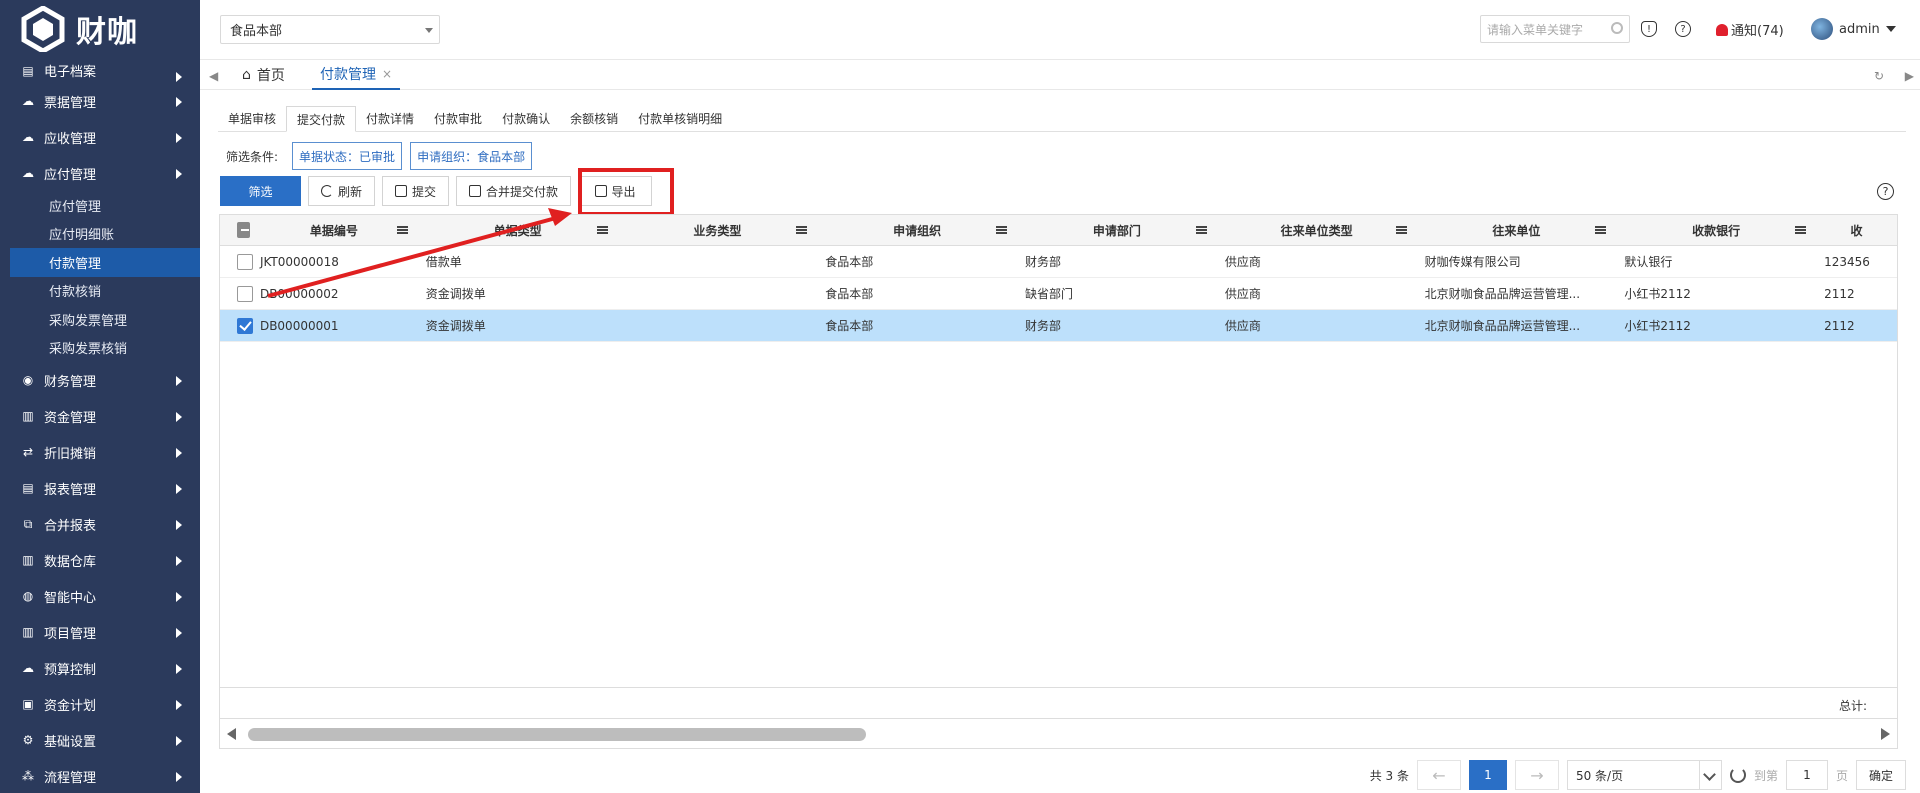 The image size is (1920, 793). What do you see at coordinates (100, 101) in the screenshot?
I see `sidebar-item: ☁ 票据管理` at bounding box center [100, 101].